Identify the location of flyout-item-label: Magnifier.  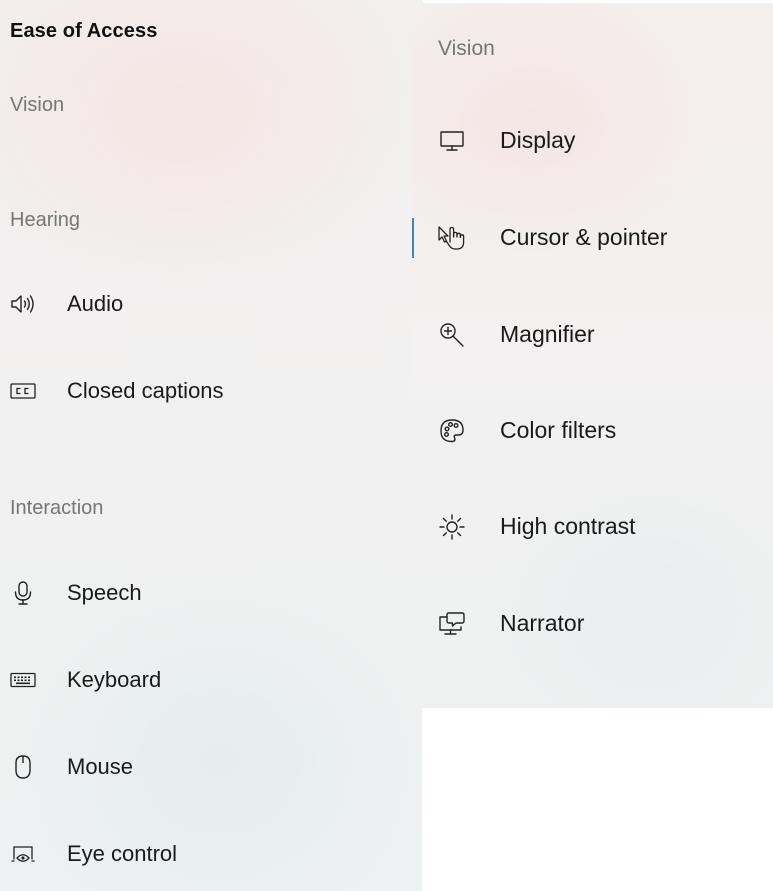
(547, 334).